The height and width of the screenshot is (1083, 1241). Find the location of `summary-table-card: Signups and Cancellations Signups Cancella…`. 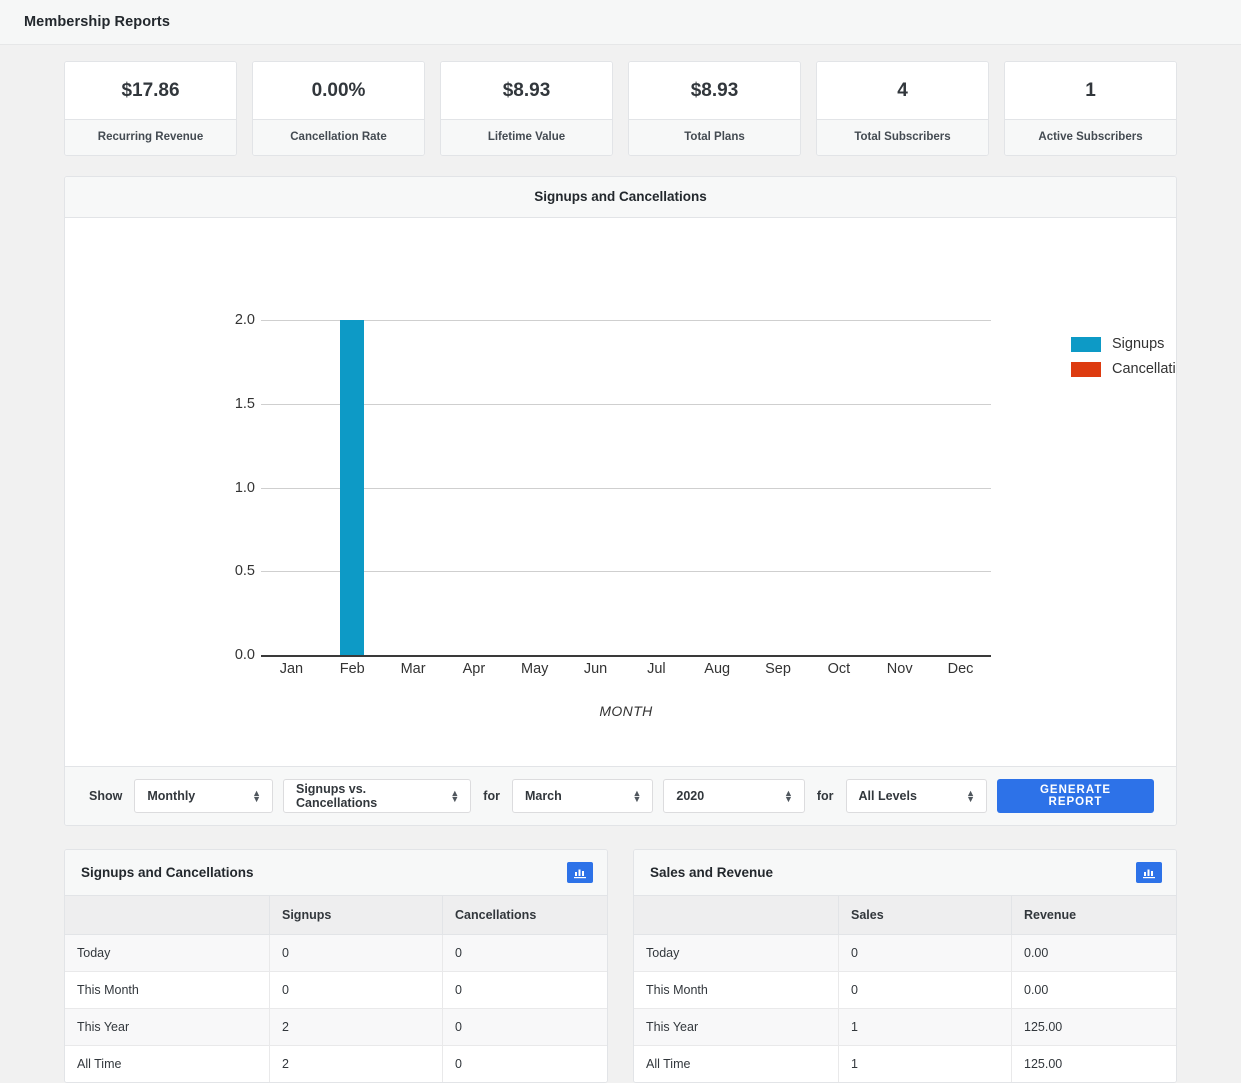

summary-table-card: Signups and Cancellations Signups Cancella… is located at coordinates (336, 966).